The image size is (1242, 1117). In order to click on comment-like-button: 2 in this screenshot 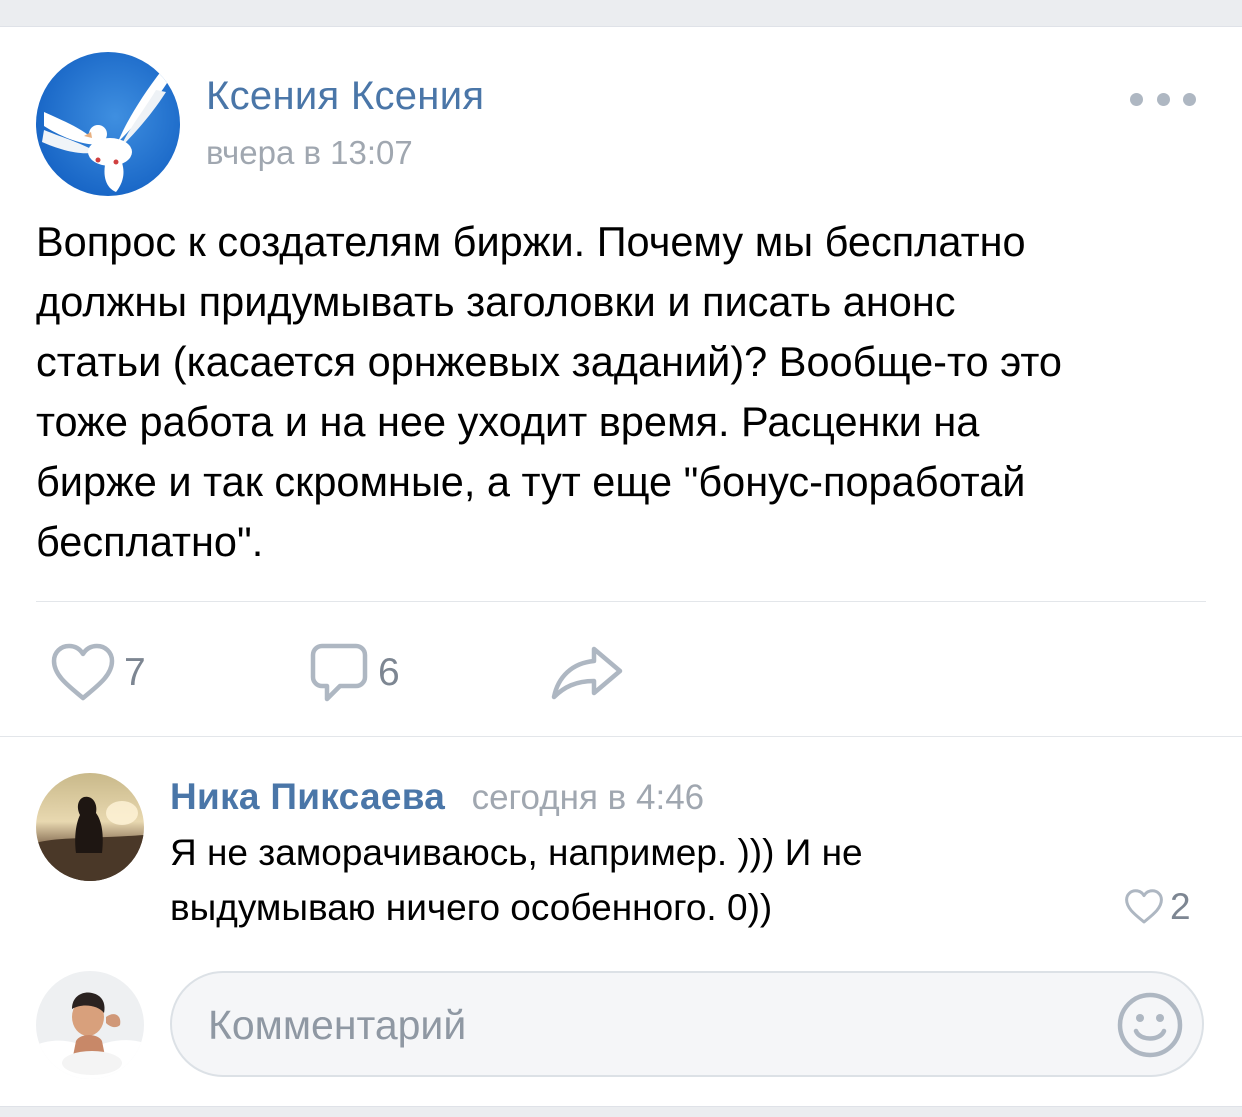, I will do `click(1157, 907)`.